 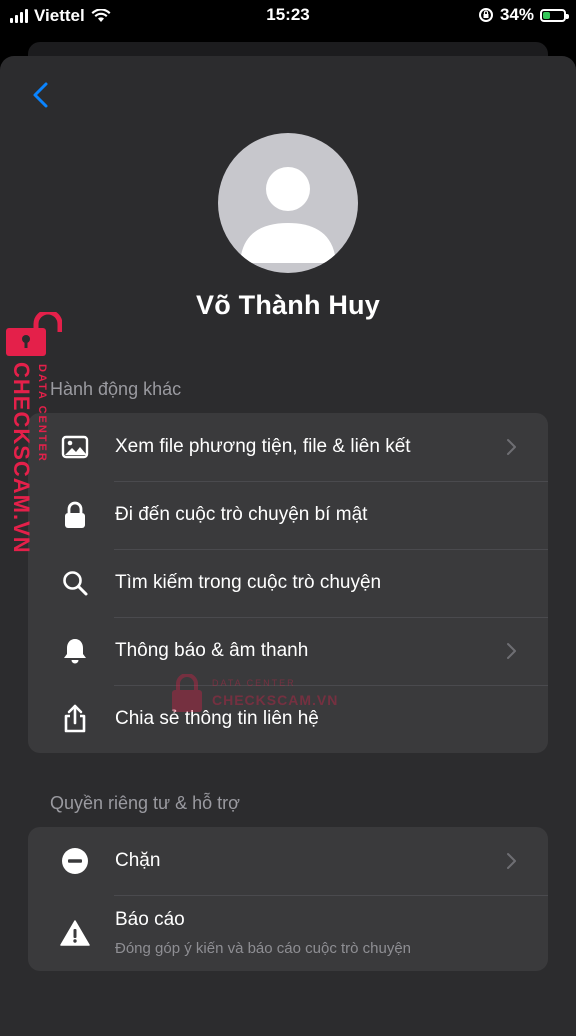 What do you see at coordinates (75, 583) in the screenshot?
I see `search-icon` at bounding box center [75, 583].